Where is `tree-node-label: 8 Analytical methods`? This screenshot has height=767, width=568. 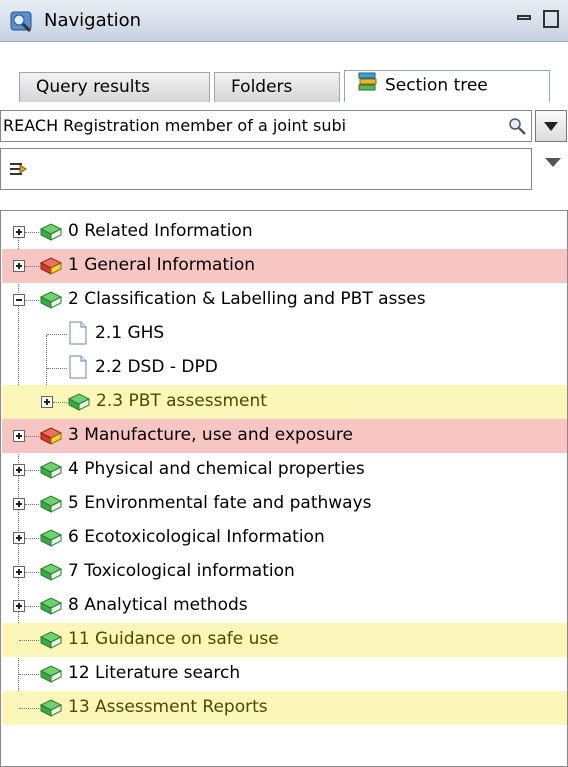
tree-node-label: 8 Analytical methods is located at coordinates (158, 605).